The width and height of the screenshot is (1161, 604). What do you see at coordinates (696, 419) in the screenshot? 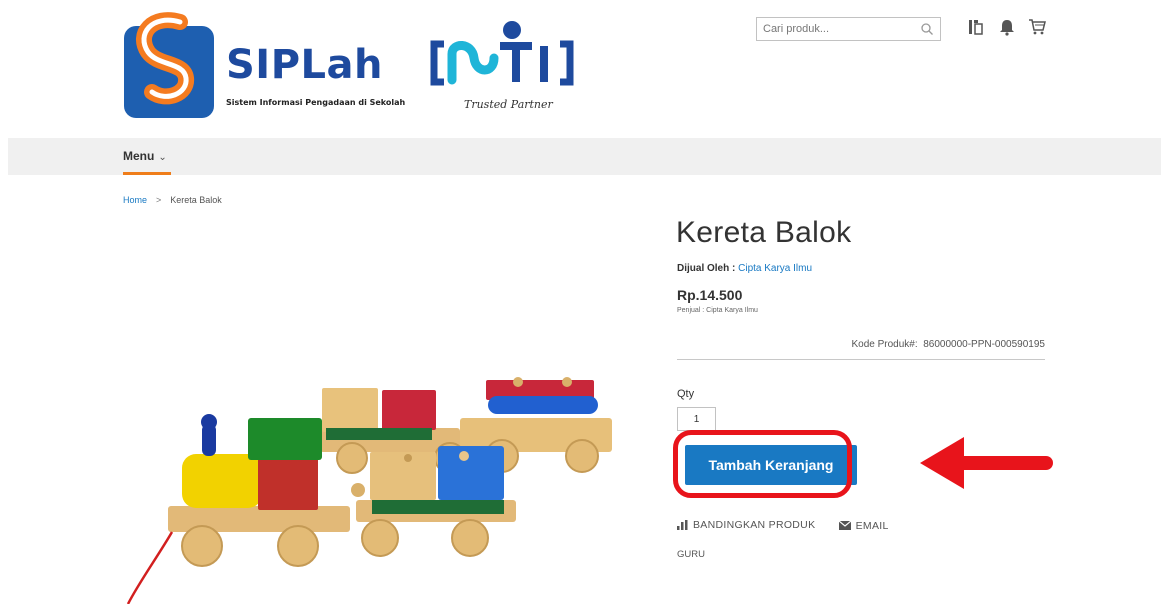
I see `qty-input` at bounding box center [696, 419].